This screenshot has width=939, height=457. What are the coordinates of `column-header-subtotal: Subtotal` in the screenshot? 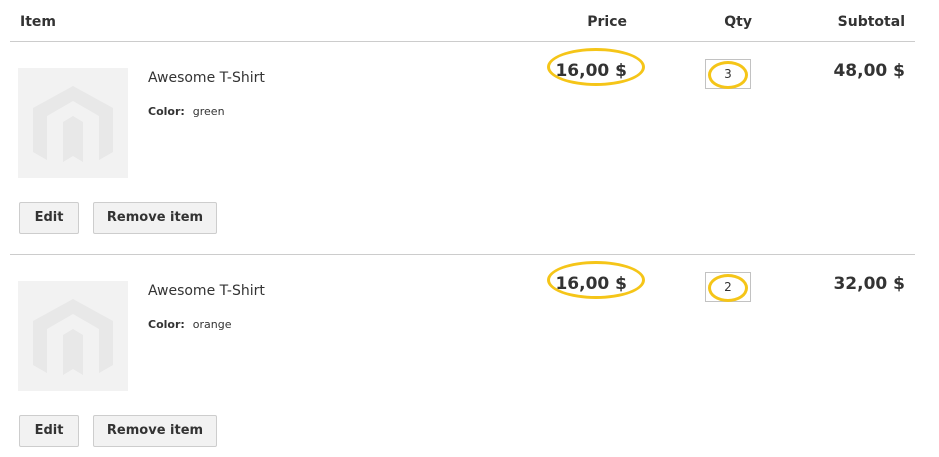 It's located at (871, 22).